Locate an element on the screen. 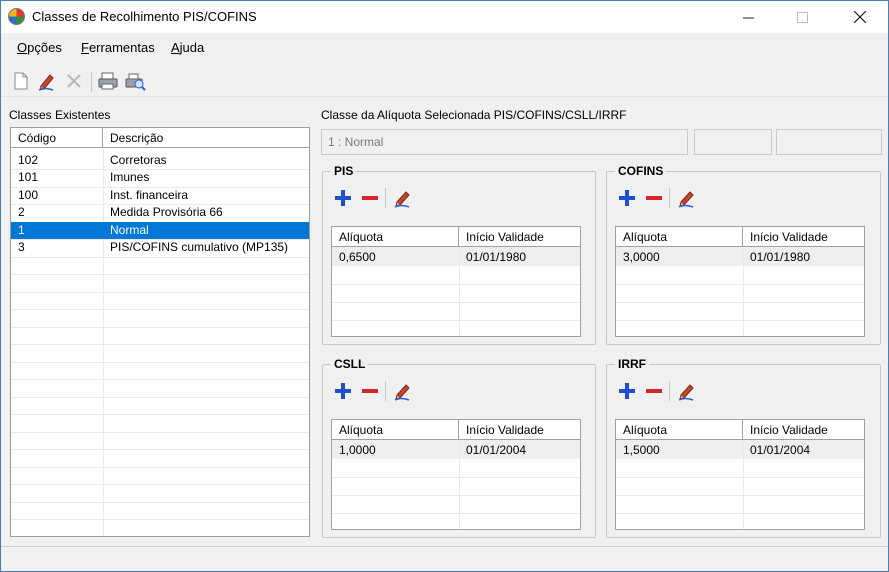 This screenshot has width=889, height=572. table-row: 101 Imunes is located at coordinates (160, 177).